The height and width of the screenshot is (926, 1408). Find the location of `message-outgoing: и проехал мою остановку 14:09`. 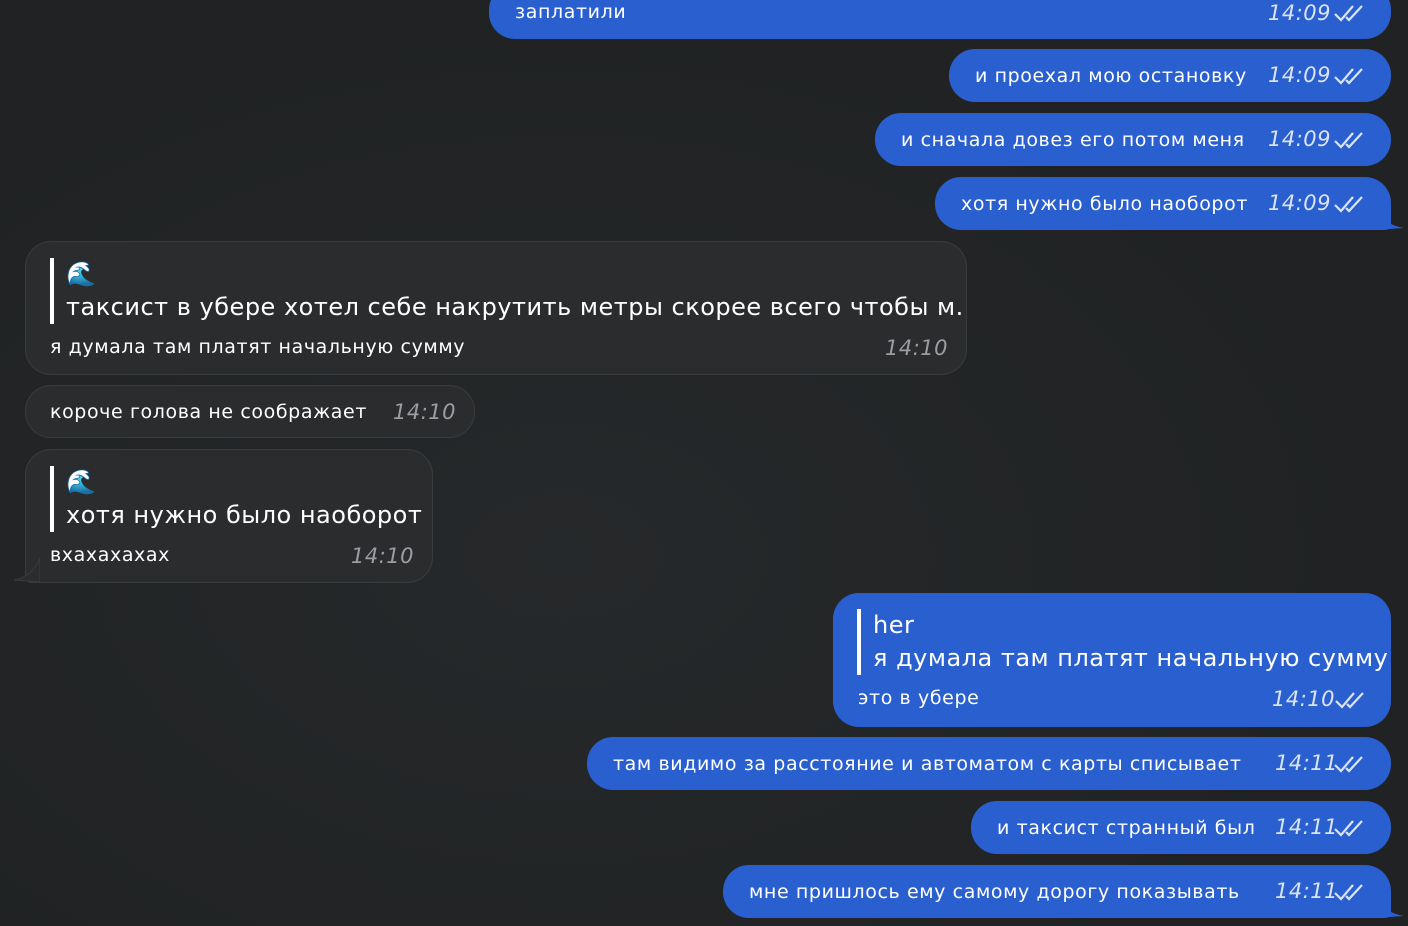

message-outgoing: и проехал мою остановку 14:09 is located at coordinates (1170, 75).